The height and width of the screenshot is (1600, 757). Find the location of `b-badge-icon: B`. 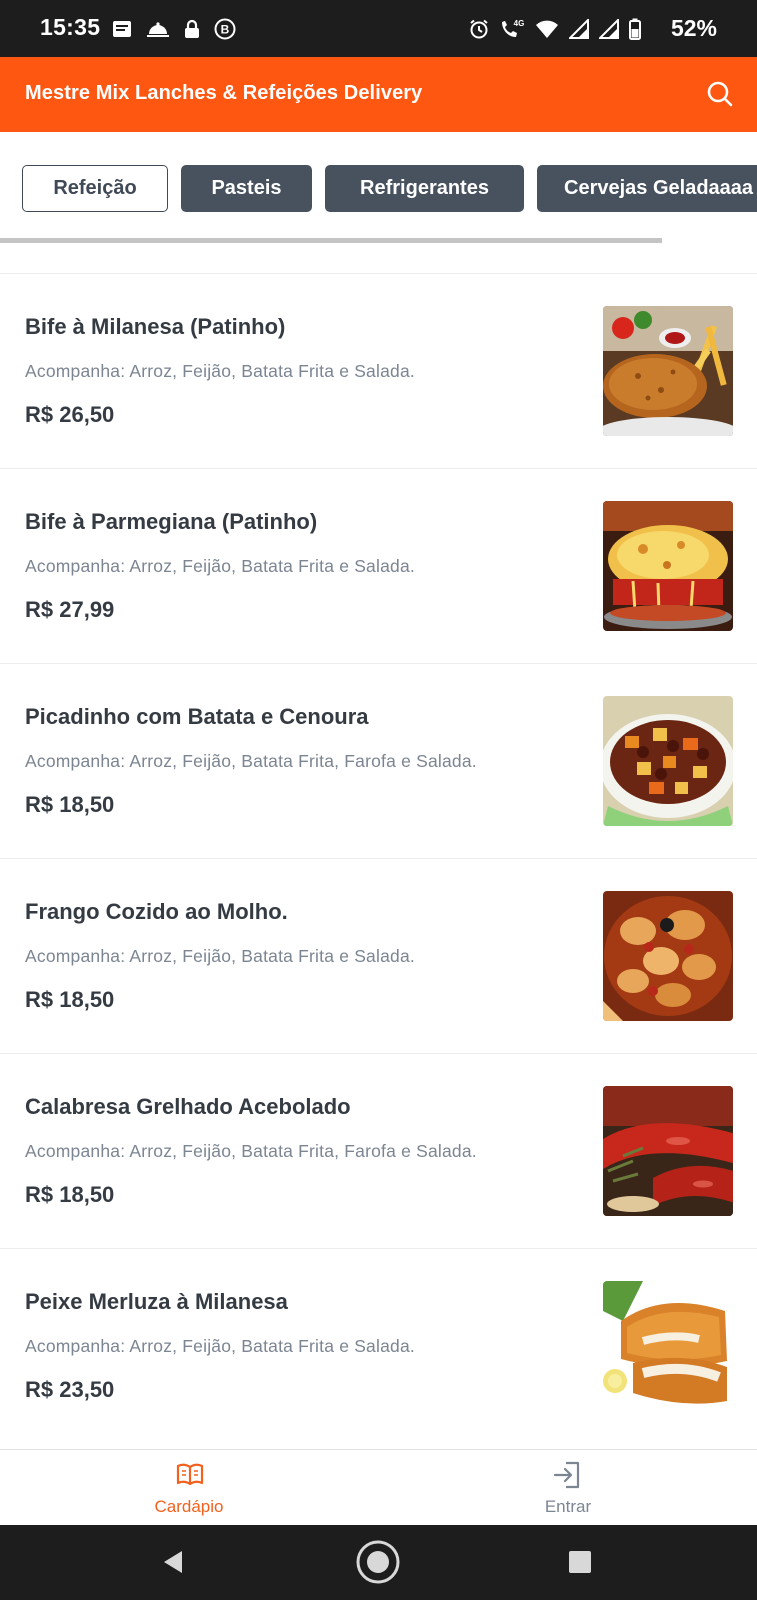

b-badge-icon: B is located at coordinates (225, 29).